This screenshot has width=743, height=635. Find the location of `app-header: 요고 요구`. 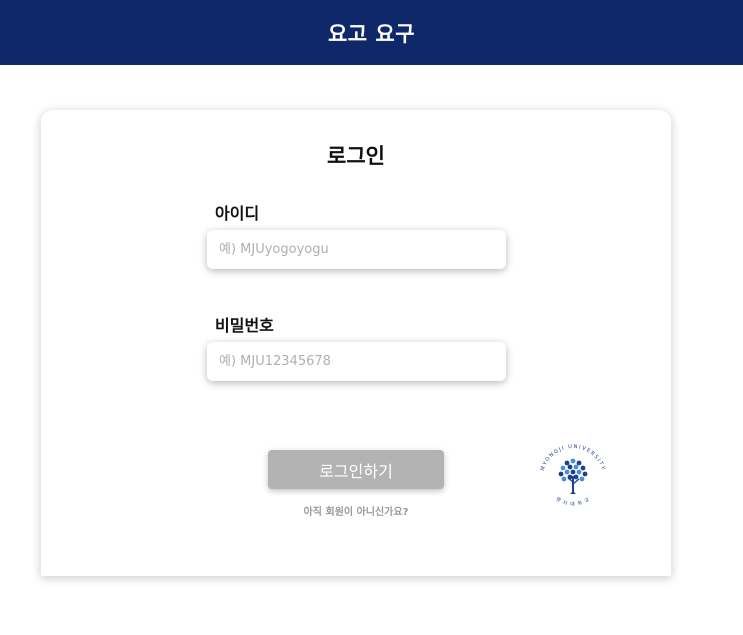

app-header: 요고 요구 is located at coordinates (371, 32).